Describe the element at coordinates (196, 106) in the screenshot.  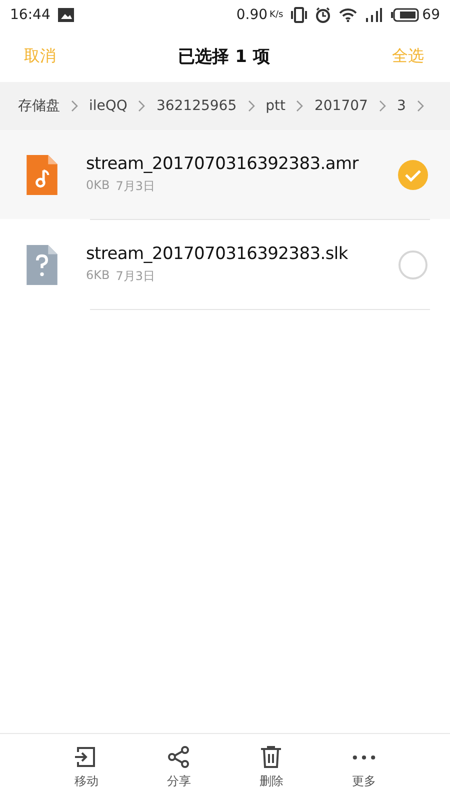
I see `breadcrumb-item: 362125965` at that location.